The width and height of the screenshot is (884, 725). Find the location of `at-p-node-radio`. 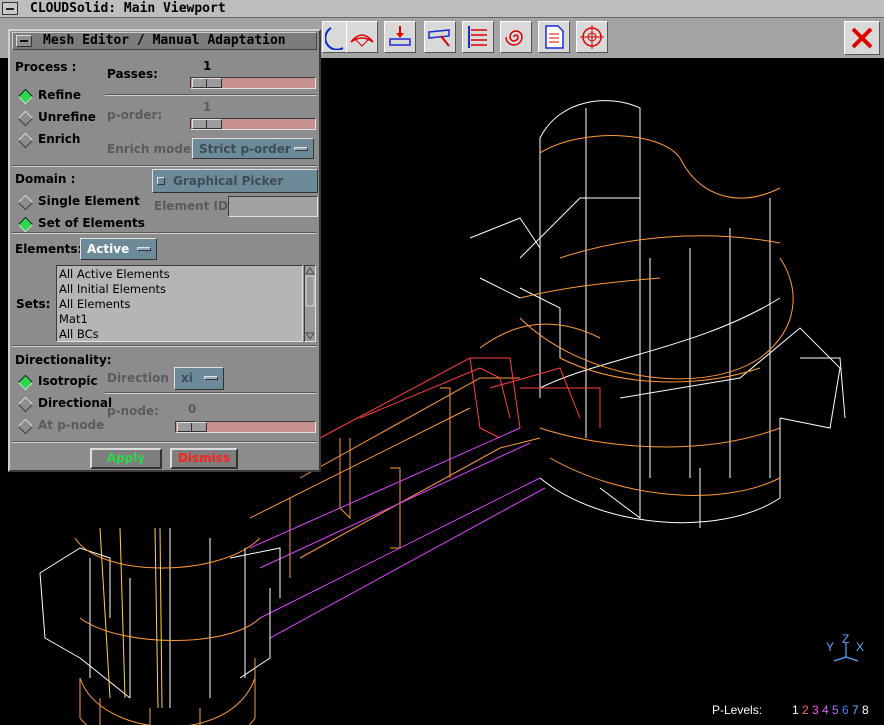

at-p-node-radio is located at coordinates (25, 426).